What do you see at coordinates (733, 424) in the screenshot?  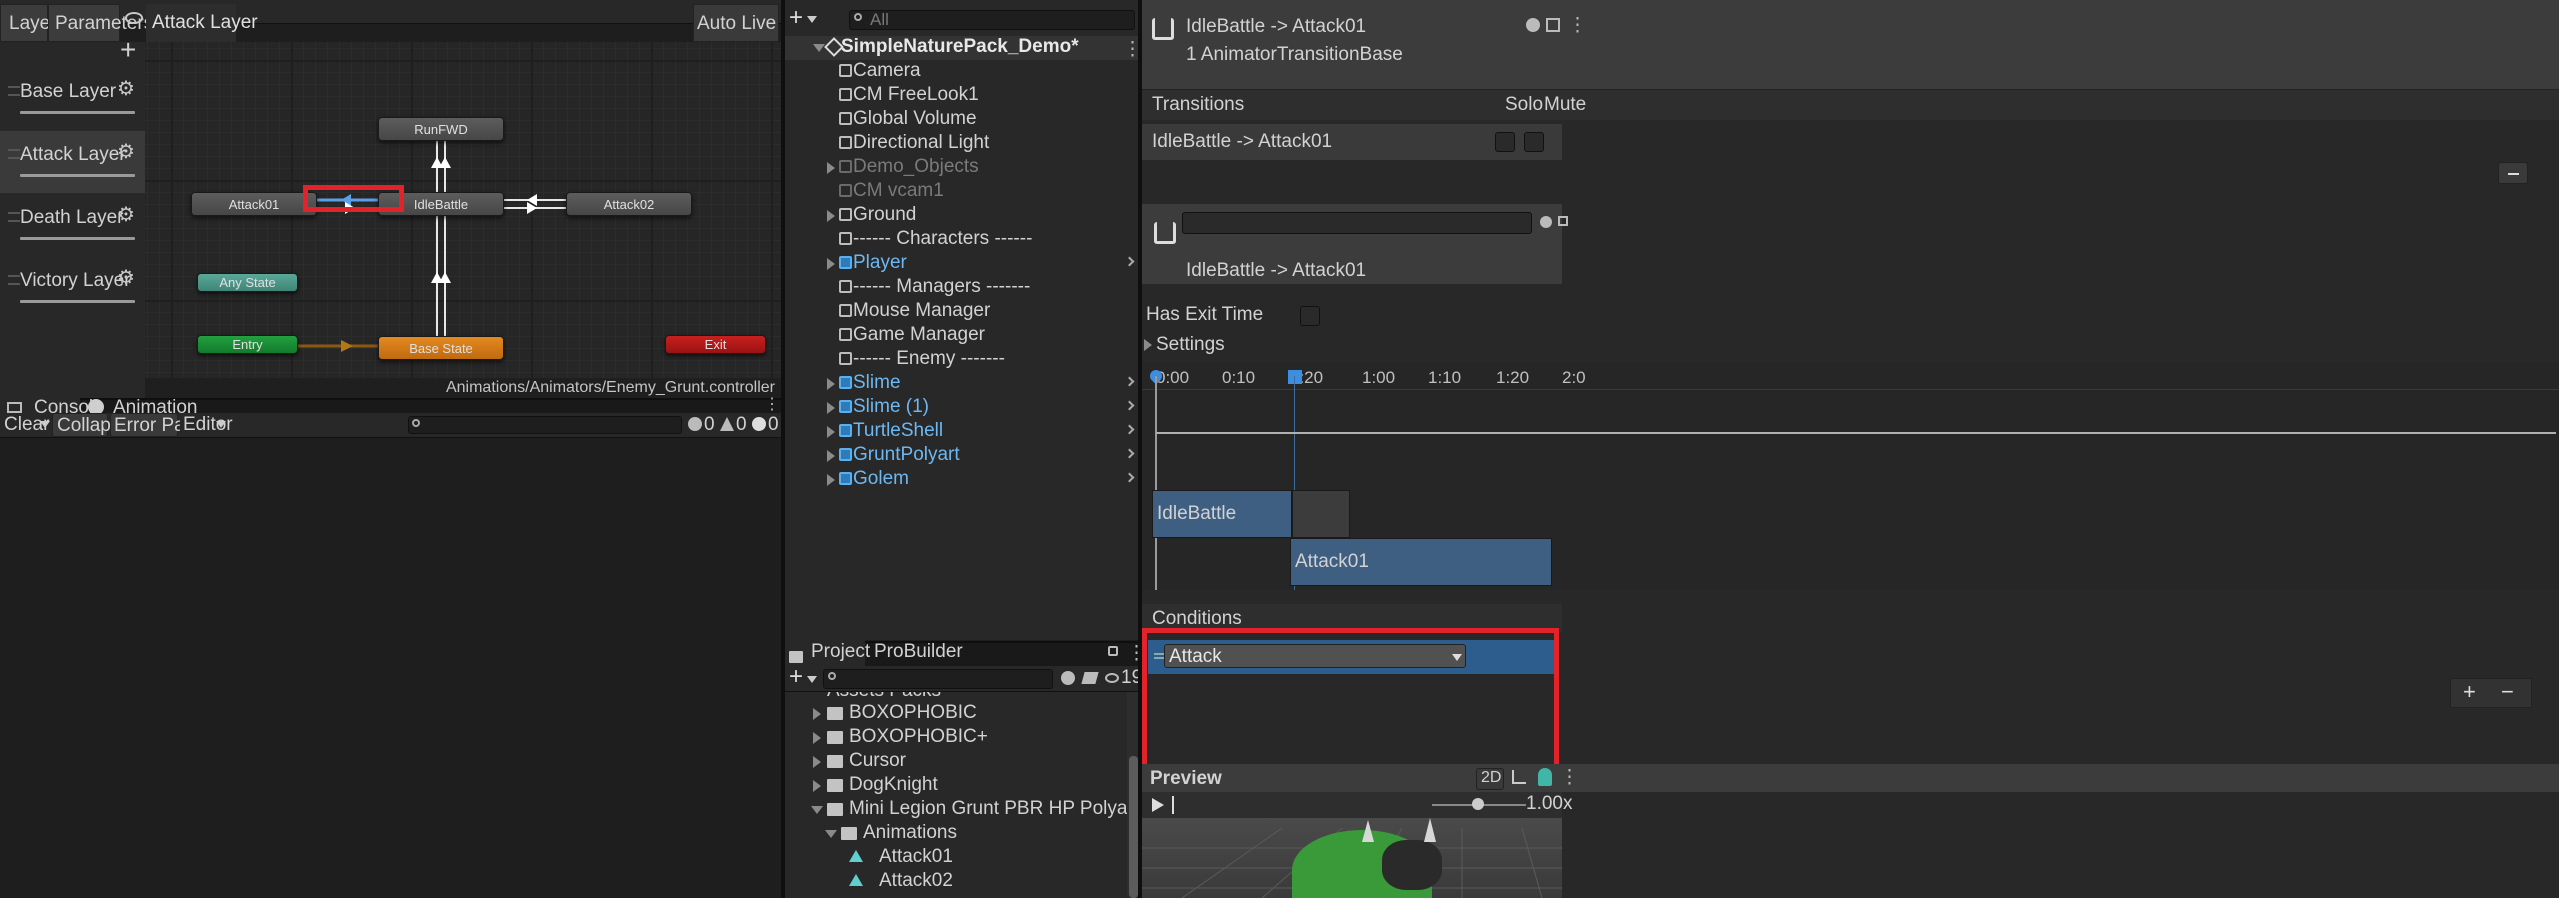 I see `warning-count: 0` at bounding box center [733, 424].